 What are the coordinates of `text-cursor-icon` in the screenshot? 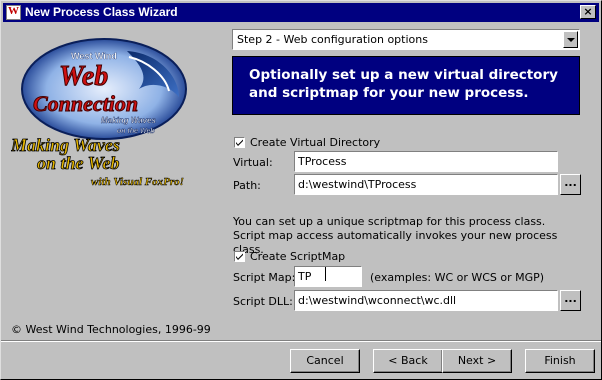 It's located at (325, 274).